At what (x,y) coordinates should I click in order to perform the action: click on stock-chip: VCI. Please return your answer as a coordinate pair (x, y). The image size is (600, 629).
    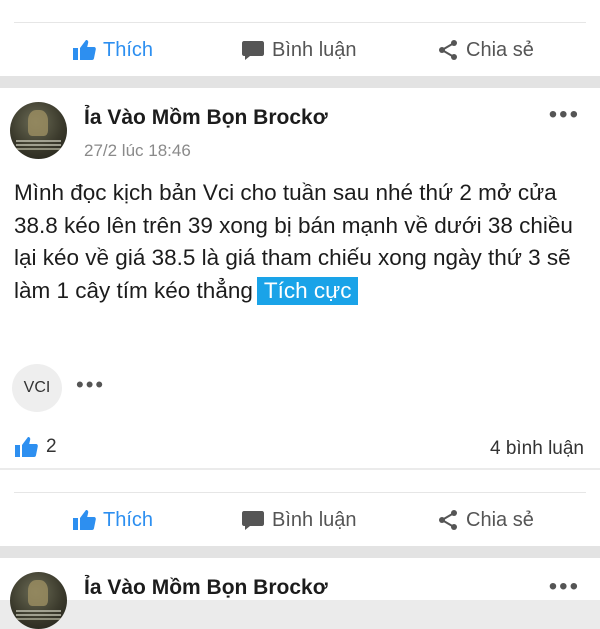
    Looking at the image, I should click on (37, 388).